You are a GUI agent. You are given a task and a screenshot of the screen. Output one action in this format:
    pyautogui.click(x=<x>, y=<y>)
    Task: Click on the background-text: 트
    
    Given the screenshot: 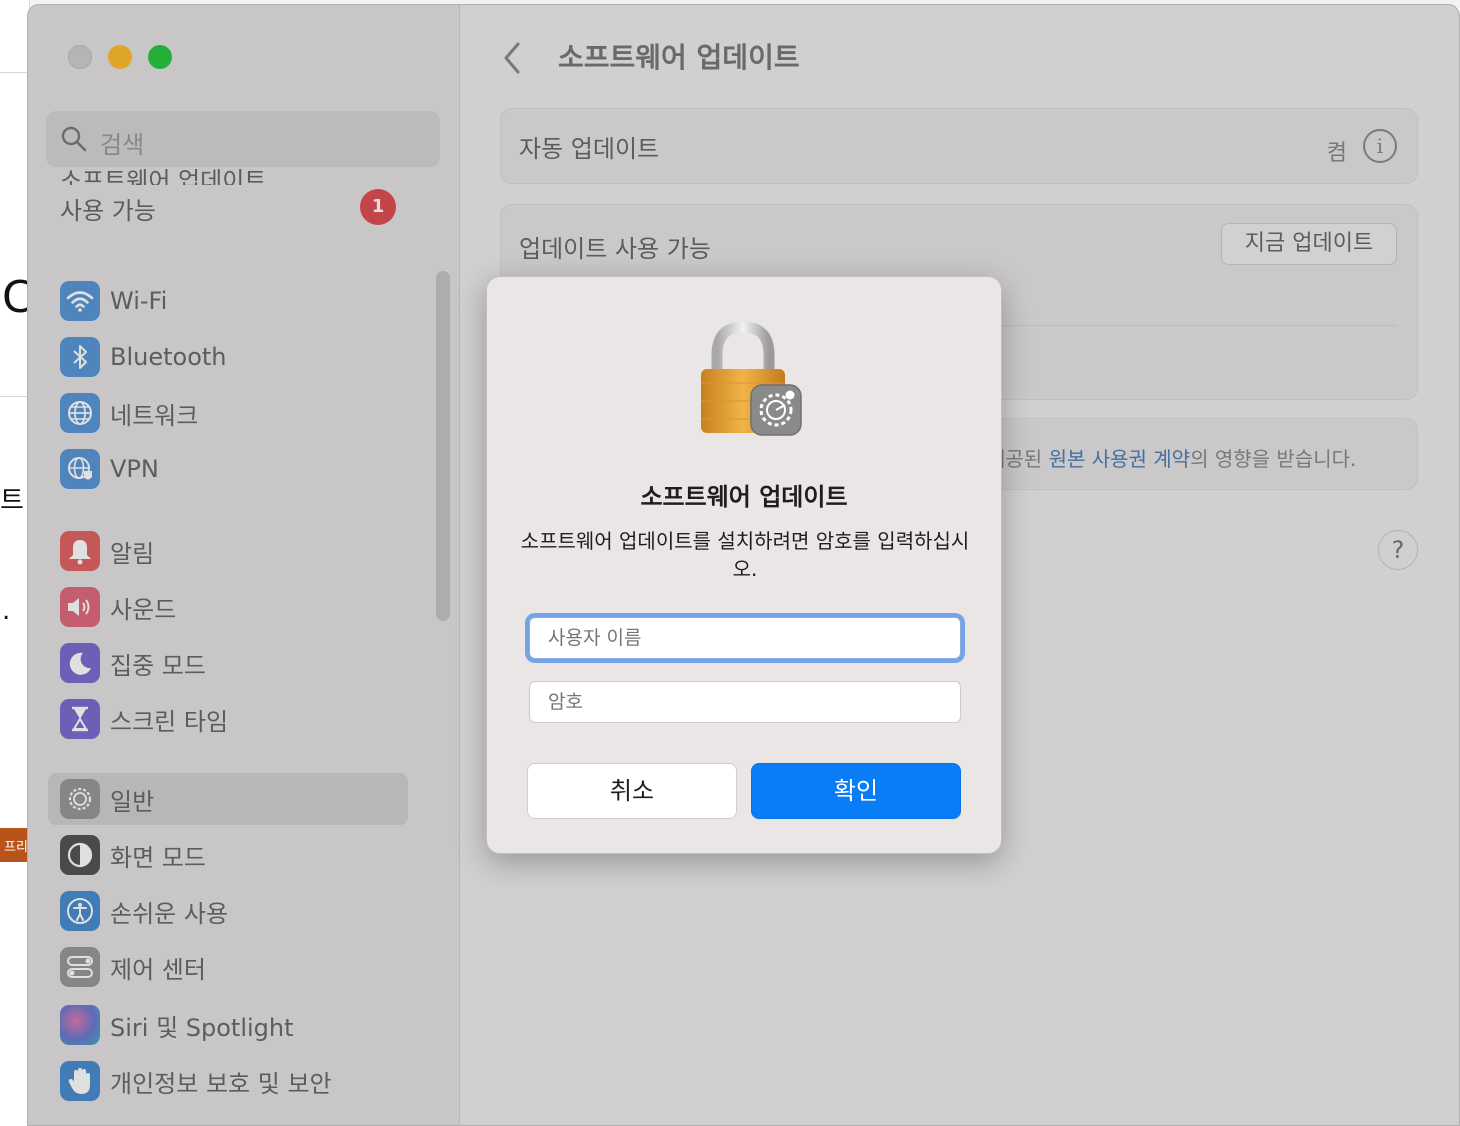 What is the action you would take?
    pyautogui.click(x=12, y=501)
    